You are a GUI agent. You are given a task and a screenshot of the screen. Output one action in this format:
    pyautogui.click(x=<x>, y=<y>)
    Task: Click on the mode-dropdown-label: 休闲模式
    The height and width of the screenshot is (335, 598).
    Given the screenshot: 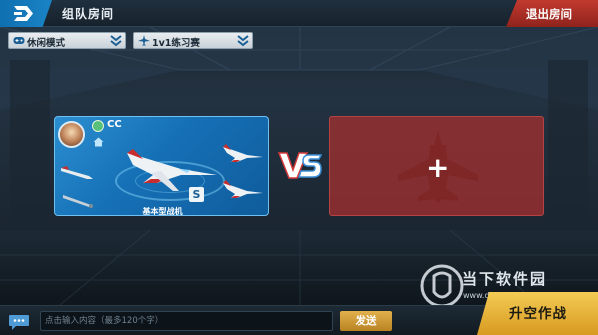 What is the action you would take?
    pyautogui.click(x=46, y=43)
    